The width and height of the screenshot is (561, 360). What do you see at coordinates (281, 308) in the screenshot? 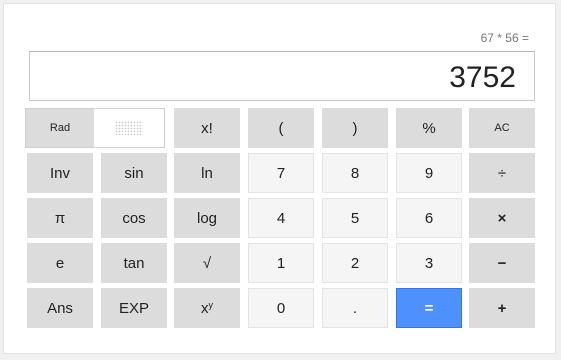
I see `digit-0-button: 0` at bounding box center [281, 308].